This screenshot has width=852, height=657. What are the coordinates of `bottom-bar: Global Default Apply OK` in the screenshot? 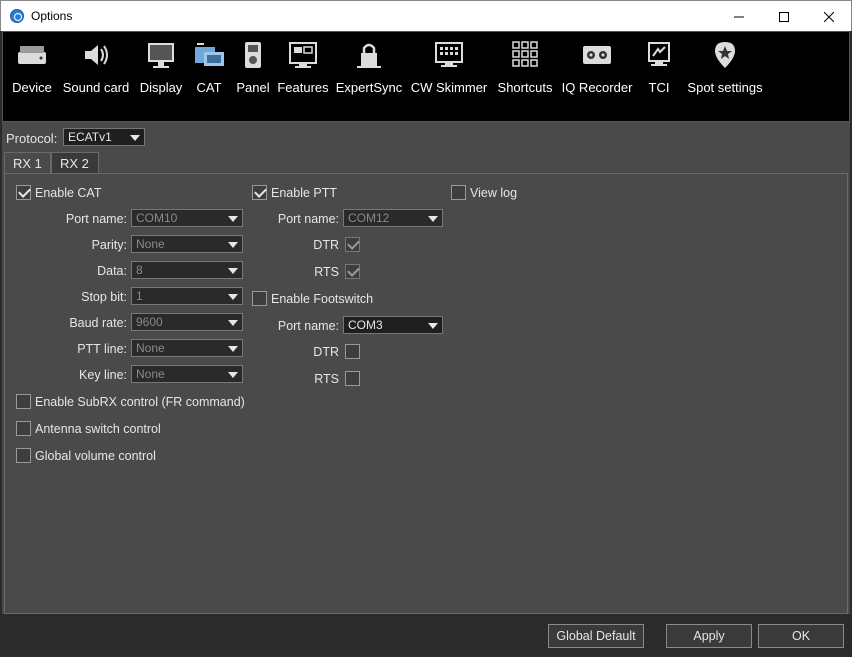 It's located at (426, 635).